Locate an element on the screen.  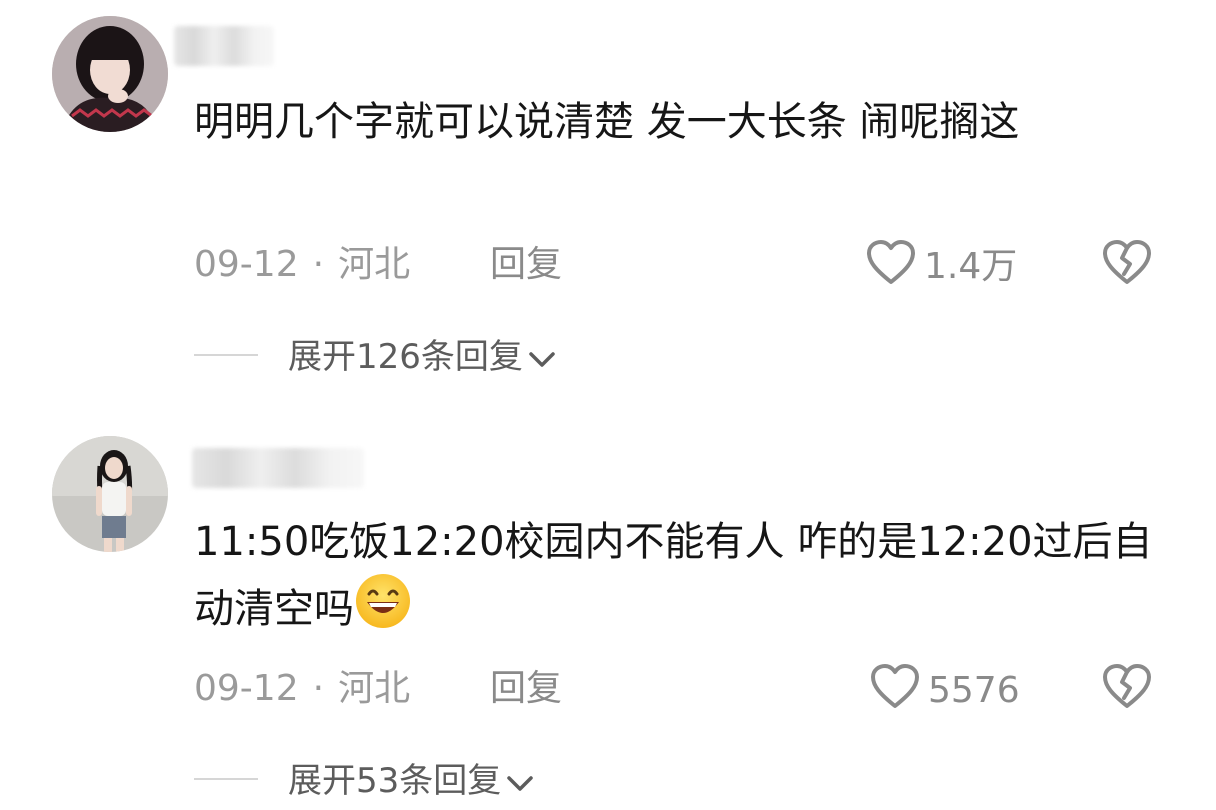
comment-text: 11:50吃饭12:20校园内不能有人 咋的是12:20过后自动清空吗 is located at coordinates (679, 575).